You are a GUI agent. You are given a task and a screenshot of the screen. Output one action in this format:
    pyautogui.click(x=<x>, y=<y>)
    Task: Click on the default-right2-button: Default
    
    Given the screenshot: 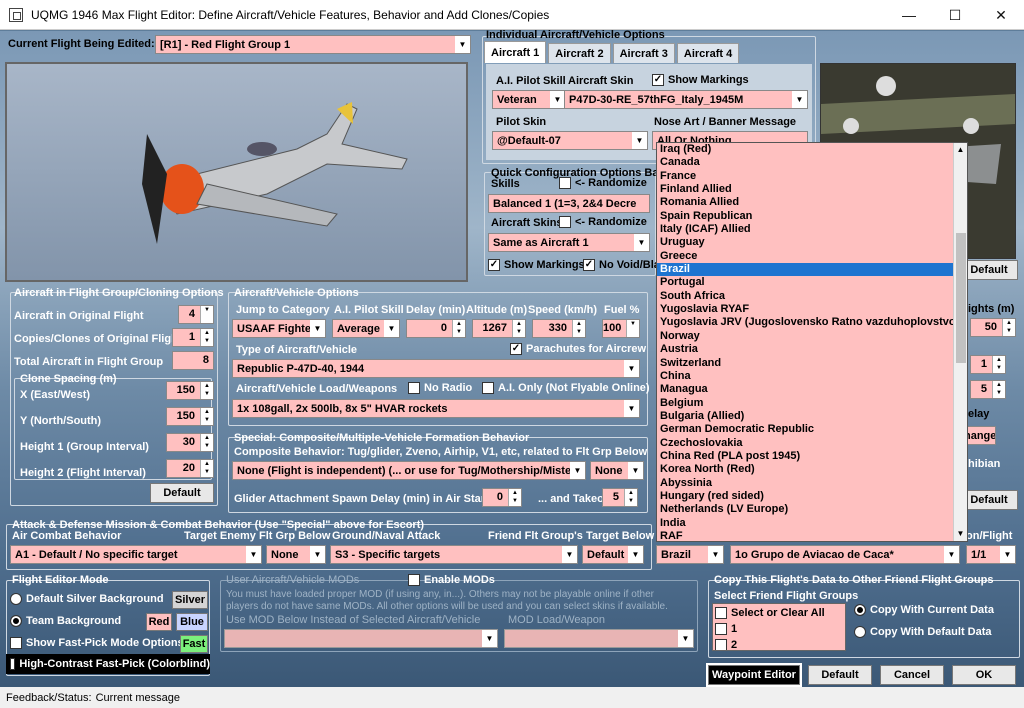 What is the action you would take?
    pyautogui.click(x=989, y=500)
    